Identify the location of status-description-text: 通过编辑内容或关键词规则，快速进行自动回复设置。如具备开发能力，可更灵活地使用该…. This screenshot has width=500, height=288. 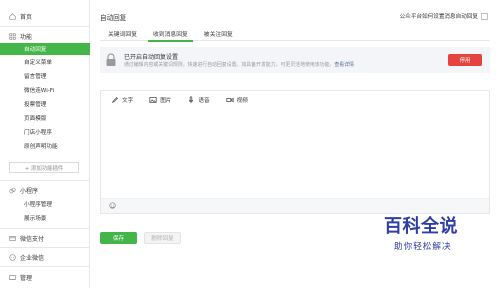
(229, 65).